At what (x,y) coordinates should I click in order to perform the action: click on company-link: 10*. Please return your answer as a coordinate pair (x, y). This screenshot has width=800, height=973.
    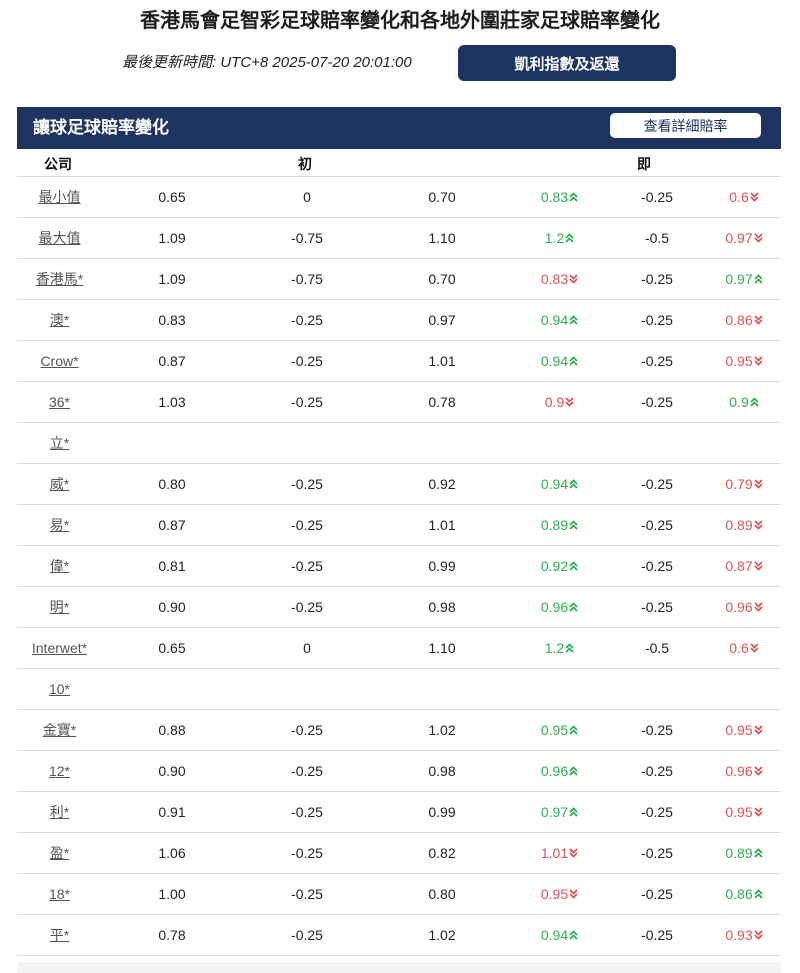
    Looking at the image, I should click on (59, 689).